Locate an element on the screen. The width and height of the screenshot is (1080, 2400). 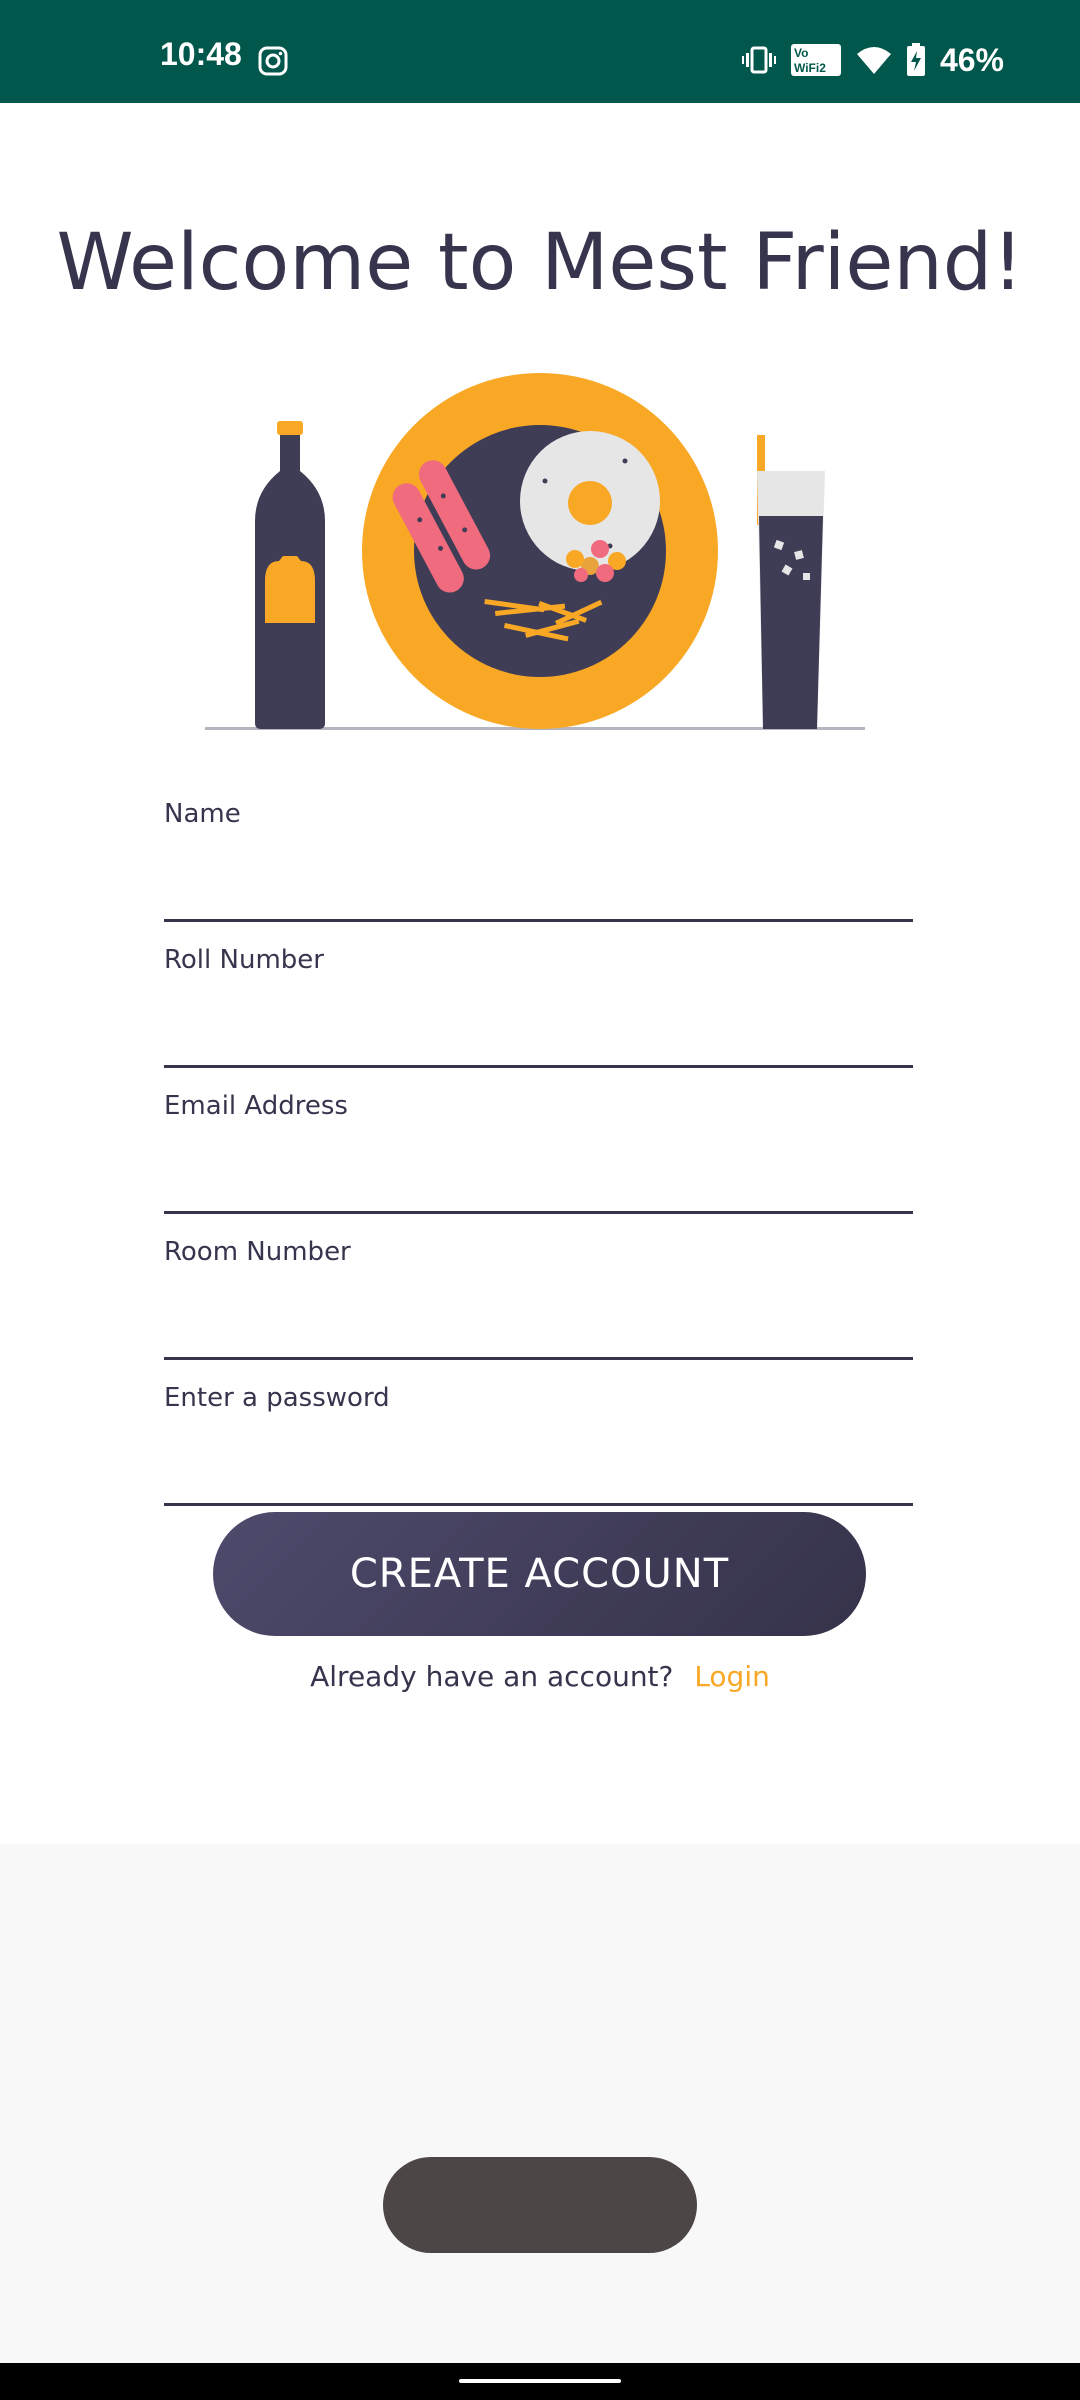
wifi-icon is located at coordinates (873, 60).